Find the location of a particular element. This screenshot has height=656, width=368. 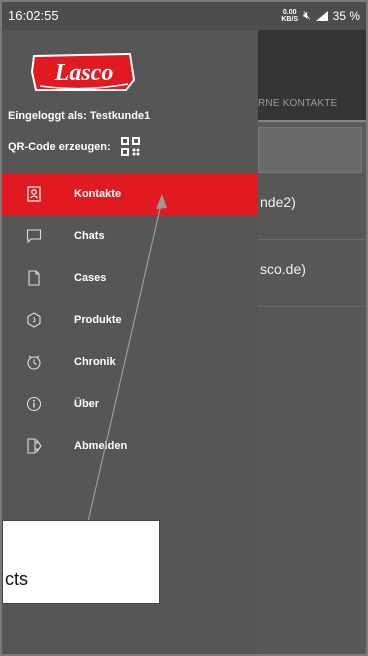

status-bar: 16:02:55 0.00 KB/S 🔇︎ 35 % is located at coordinates (184, 16).